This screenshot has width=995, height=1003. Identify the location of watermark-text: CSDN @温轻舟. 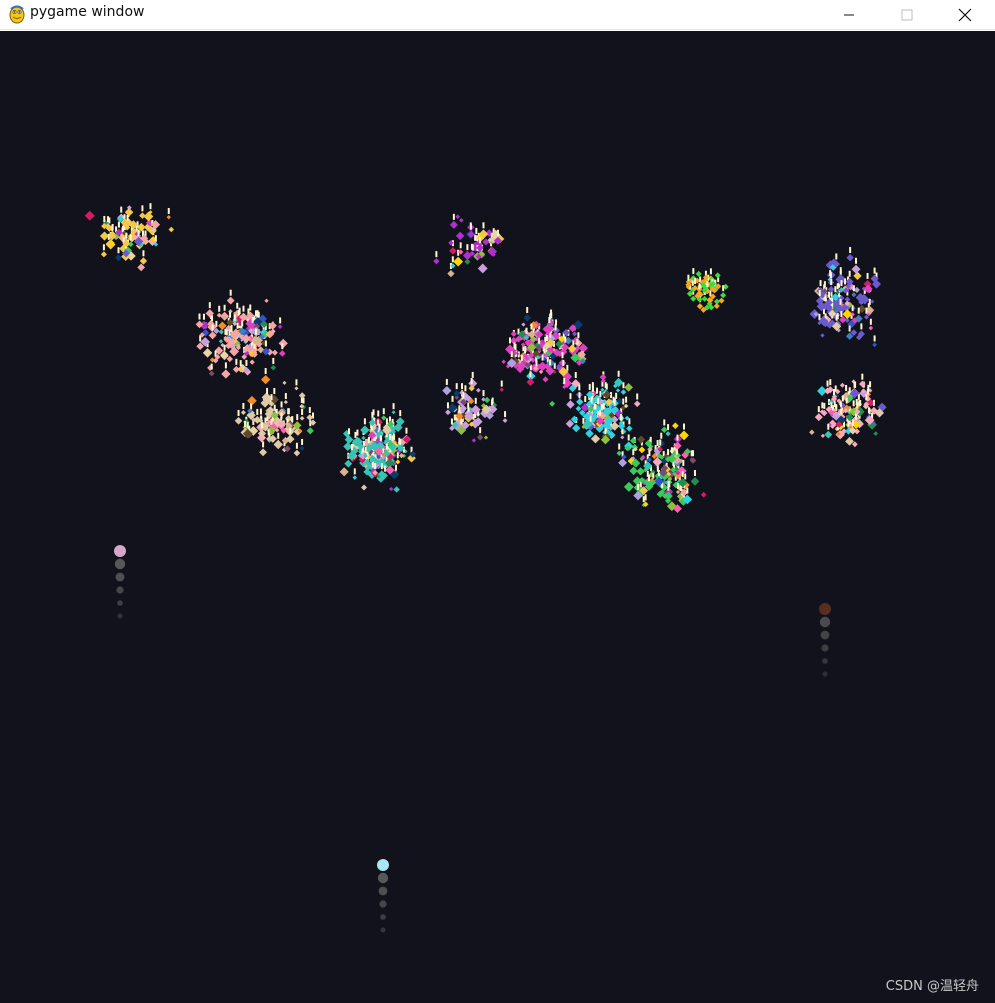
(932, 986).